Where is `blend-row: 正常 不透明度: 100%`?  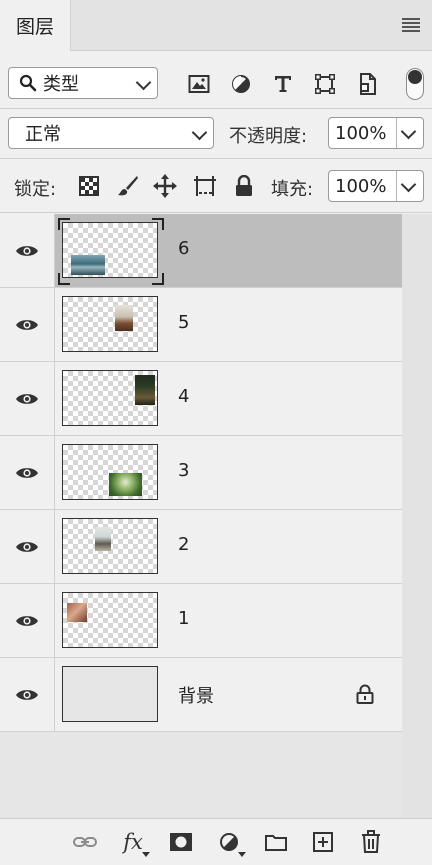 blend-row: 正常 不透明度: 100% is located at coordinates (216, 134).